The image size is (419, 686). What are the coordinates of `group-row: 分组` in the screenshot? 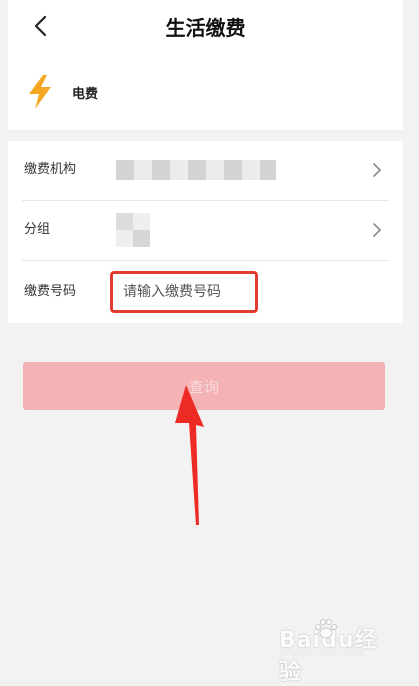 It's located at (205, 230).